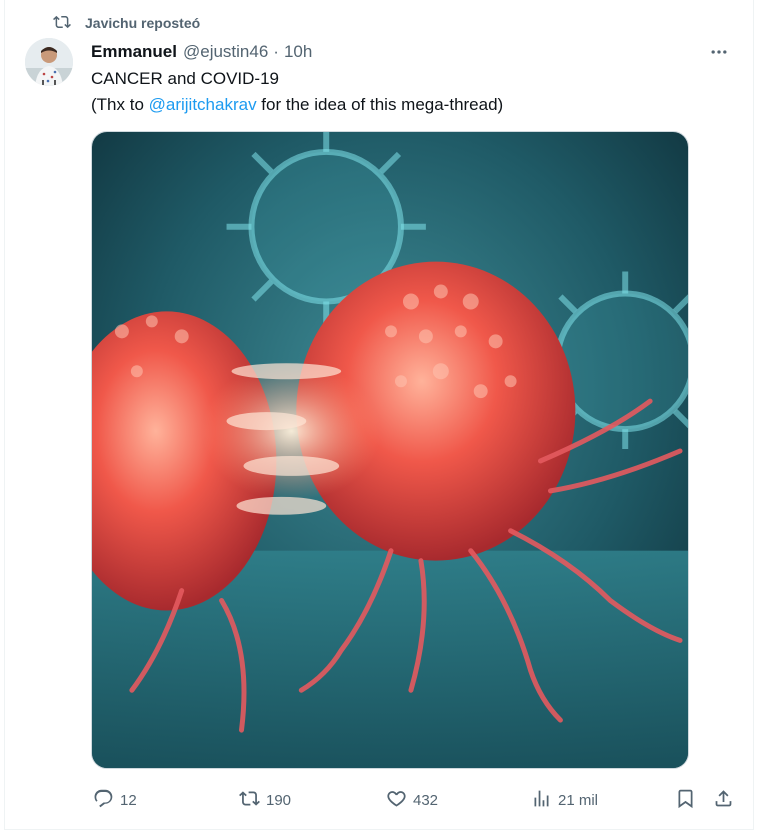  Describe the element at coordinates (578, 800) in the screenshot. I see `views-count: 21 mil` at that location.